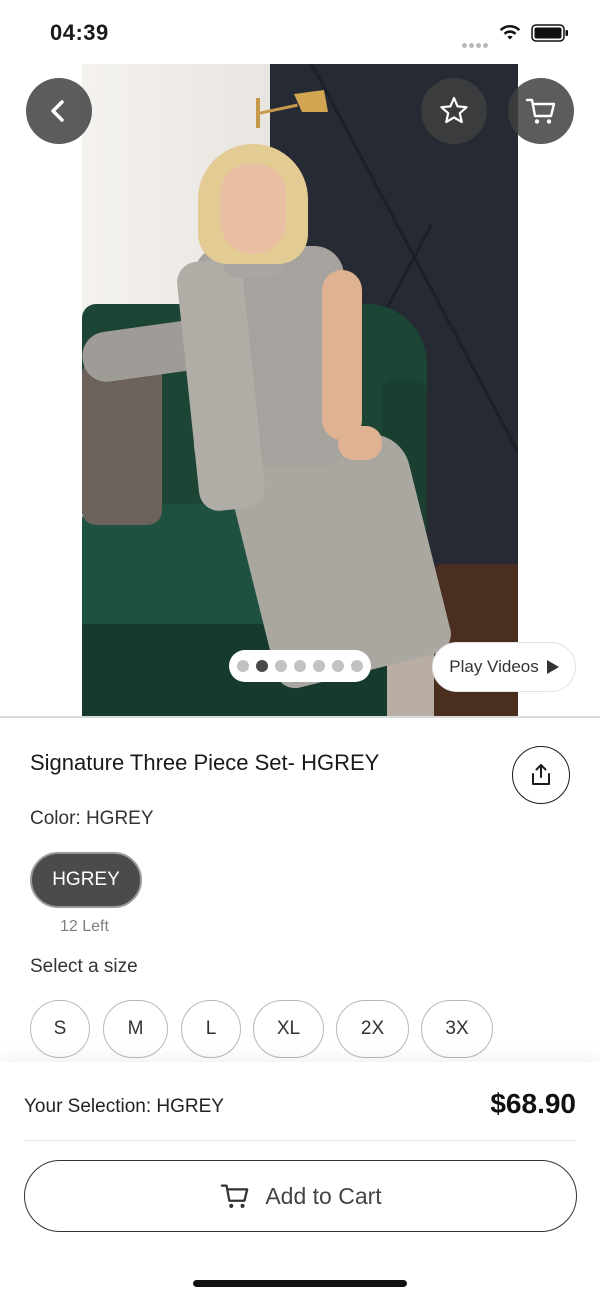  What do you see at coordinates (533, 1103) in the screenshot?
I see `price: $68.90` at bounding box center [533, 1103].